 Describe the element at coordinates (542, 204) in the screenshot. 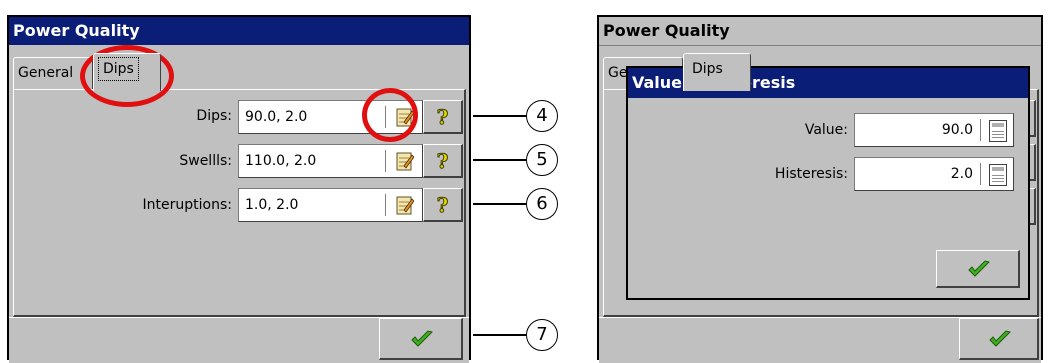

I see `callout-6: 6` at that location.